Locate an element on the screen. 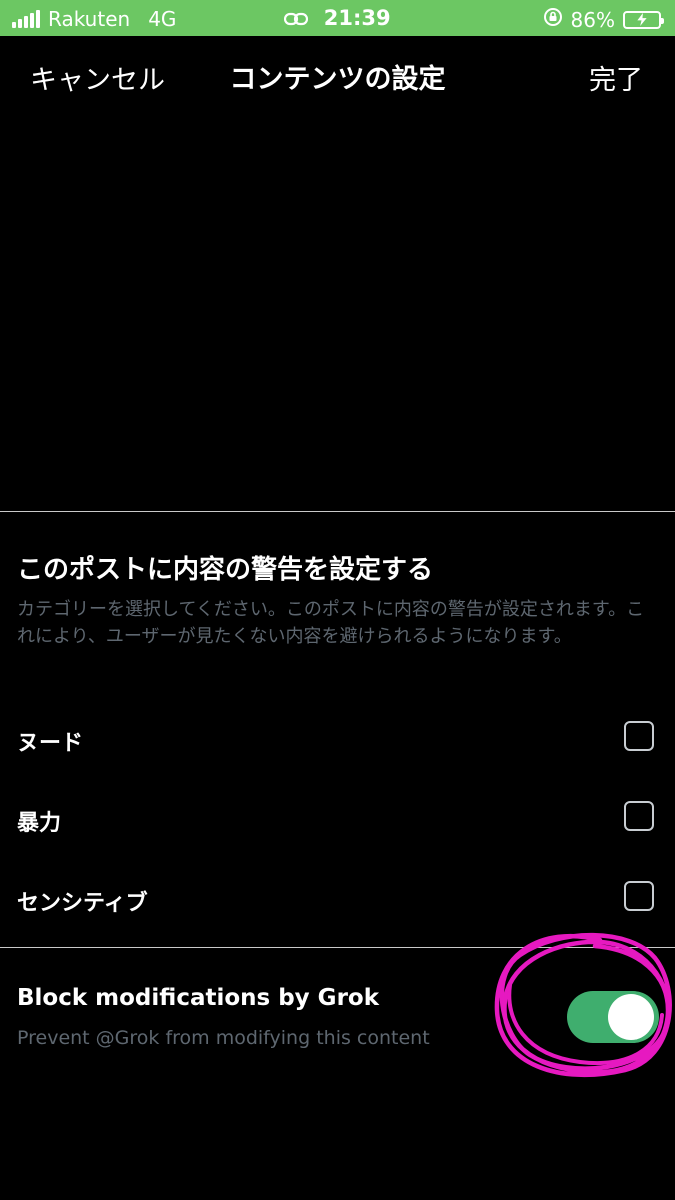  sensitive-checkbox is located at coordinates (639, 896).